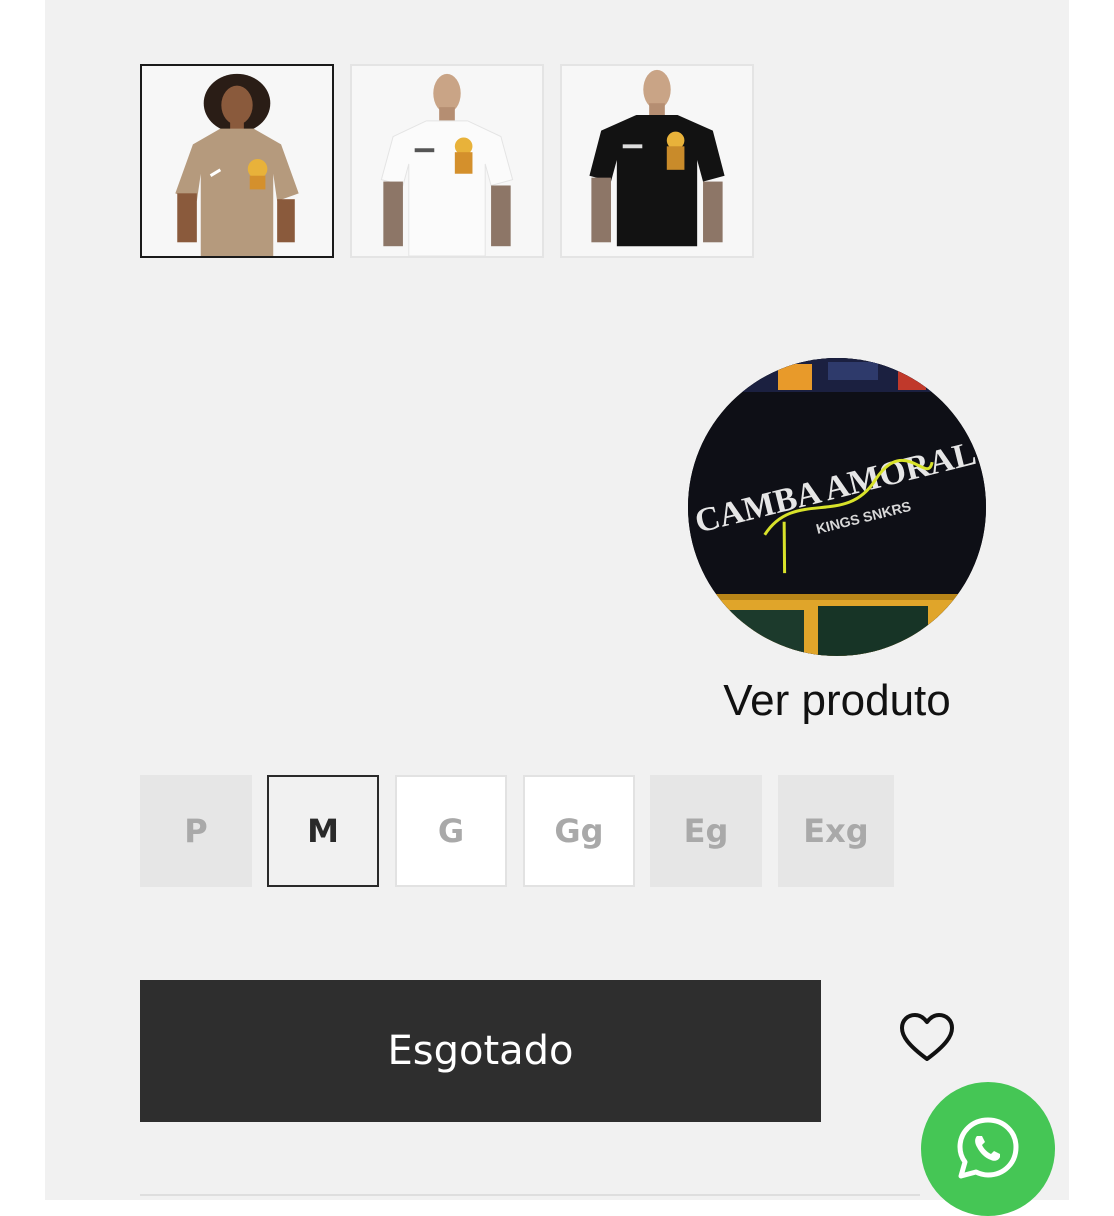 The height and width of the screenshot is (1216, 1114). Describe the element at coordinates (323, 831) in the screenshot. I see `size-option-m: M` at that location.